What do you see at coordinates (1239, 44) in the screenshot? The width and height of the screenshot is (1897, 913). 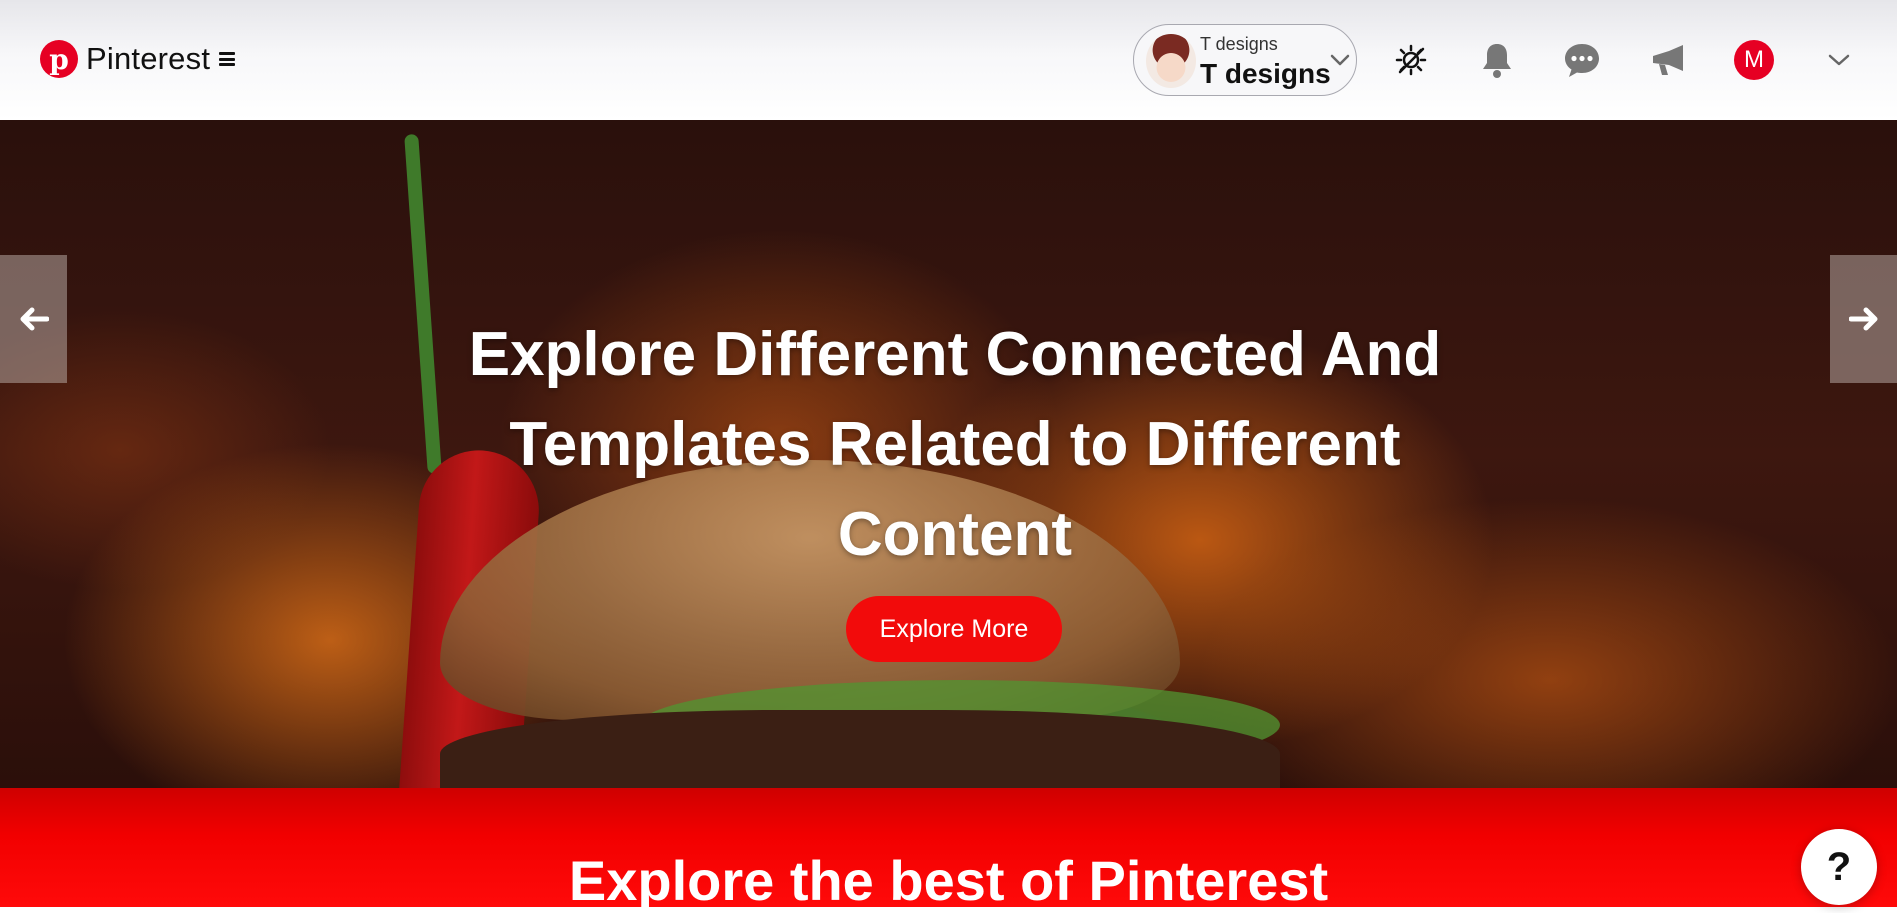 I see `account-small-label: T designs` at bounding box center [1239, 44].